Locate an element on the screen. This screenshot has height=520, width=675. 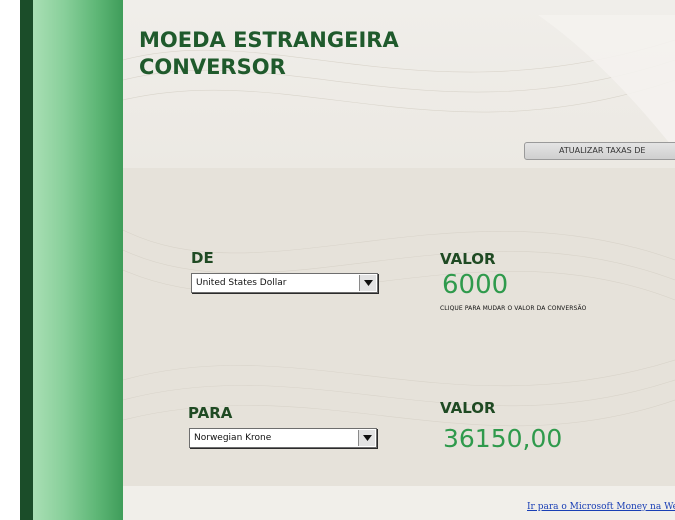
amount-label: VALOR is located at coordinates (468, 259).